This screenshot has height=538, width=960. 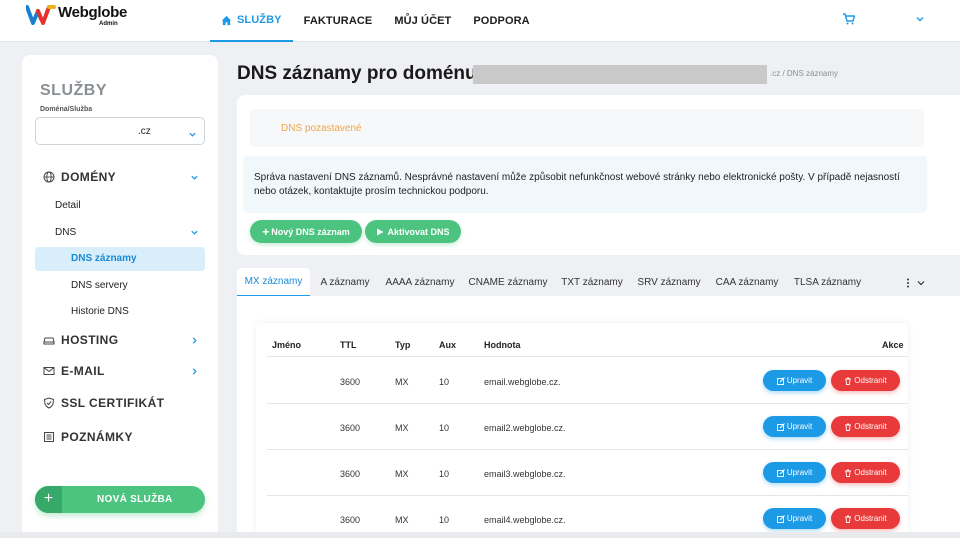 I want to click on sidebar-item-dns-zaznamy: DNS záznamy, so click(x=120, y=259).